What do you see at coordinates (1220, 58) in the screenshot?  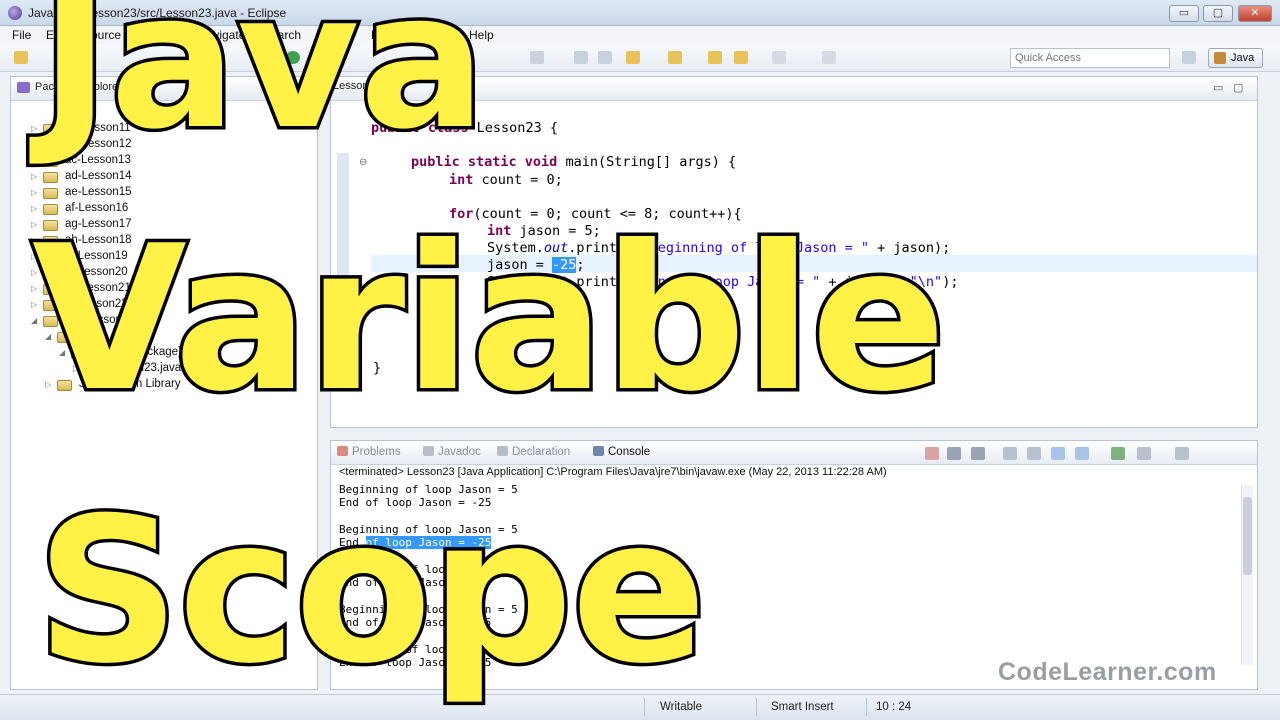 I see `java-perspective-icon` at bounding box center [1220, 58].